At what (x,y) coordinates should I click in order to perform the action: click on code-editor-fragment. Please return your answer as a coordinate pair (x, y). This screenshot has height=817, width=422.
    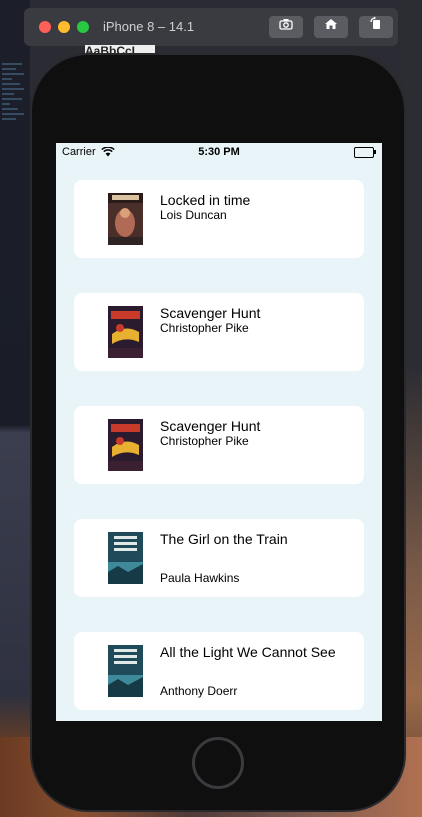
    Looking at the image, I should click on (14, 91).